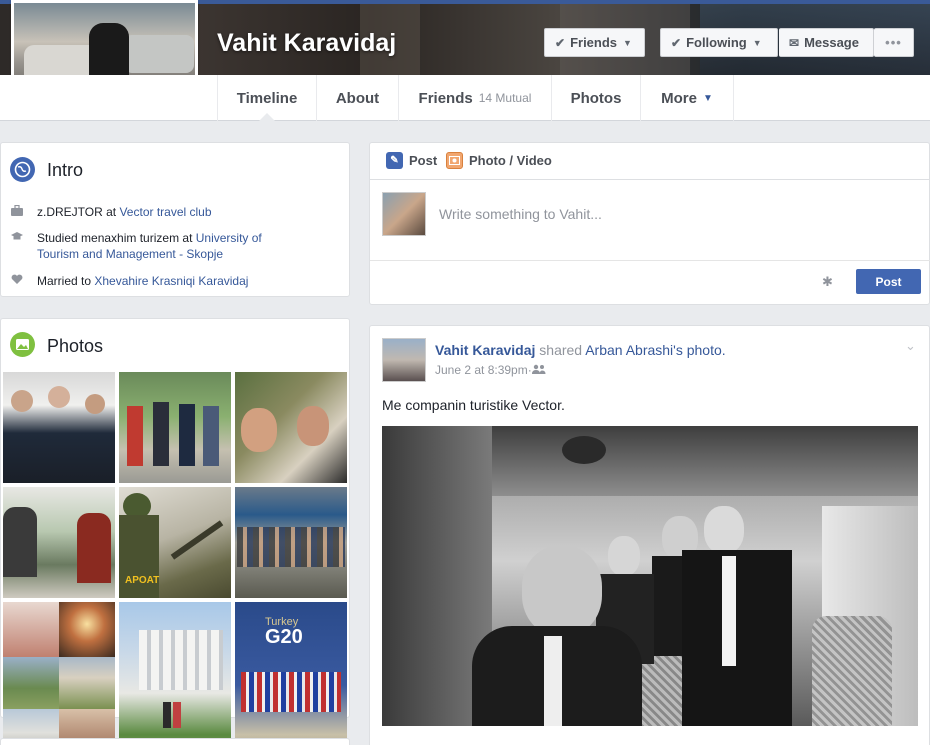 The image size is (930, 745). Describe the element at coordinates (423, 160) in the screenshot. I see `composer-tab-post-label: Post` at that location.